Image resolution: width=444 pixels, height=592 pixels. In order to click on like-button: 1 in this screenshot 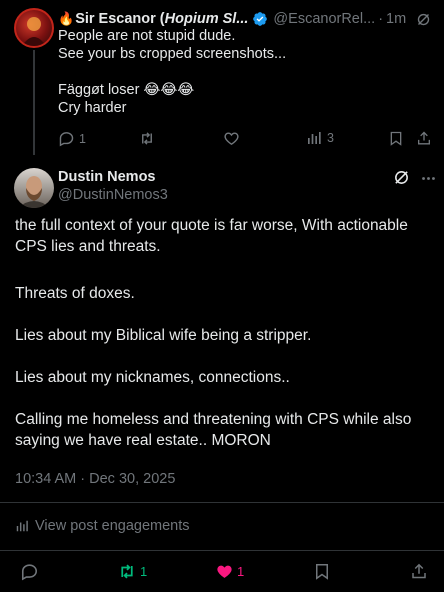, I will do `click(229, 571)`.